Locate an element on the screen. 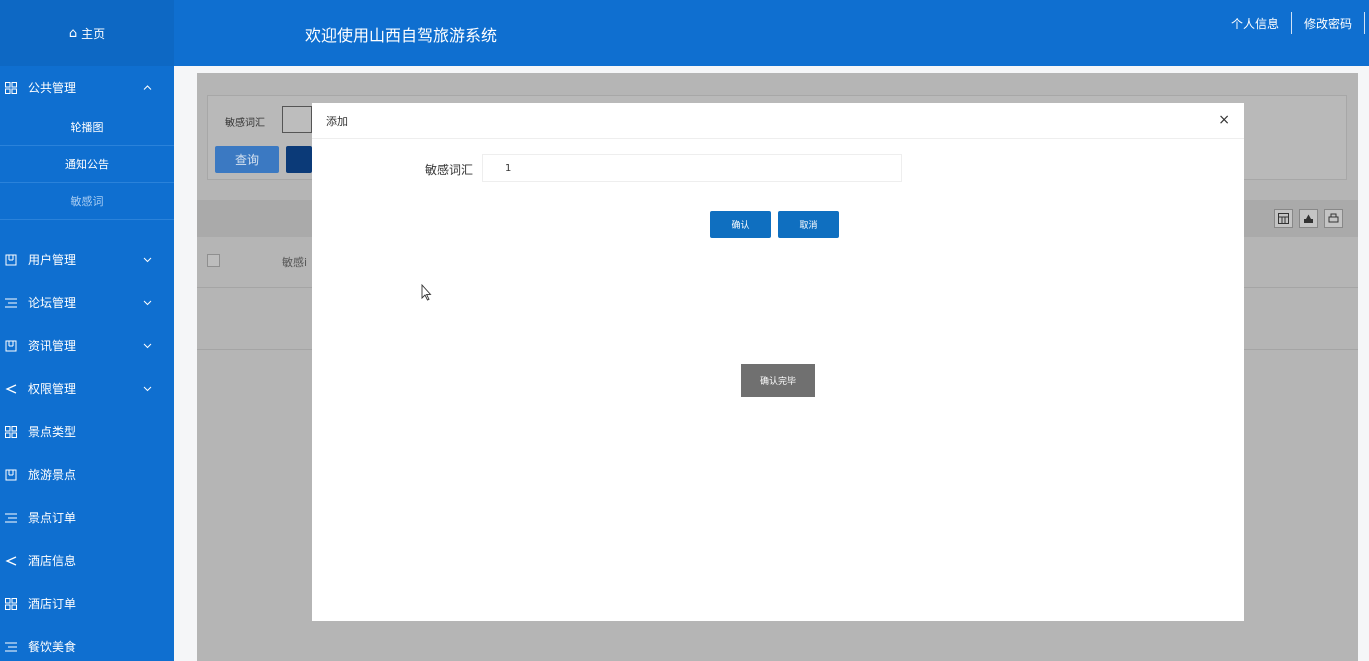  export-icon is located at coordinates (1308, 218).